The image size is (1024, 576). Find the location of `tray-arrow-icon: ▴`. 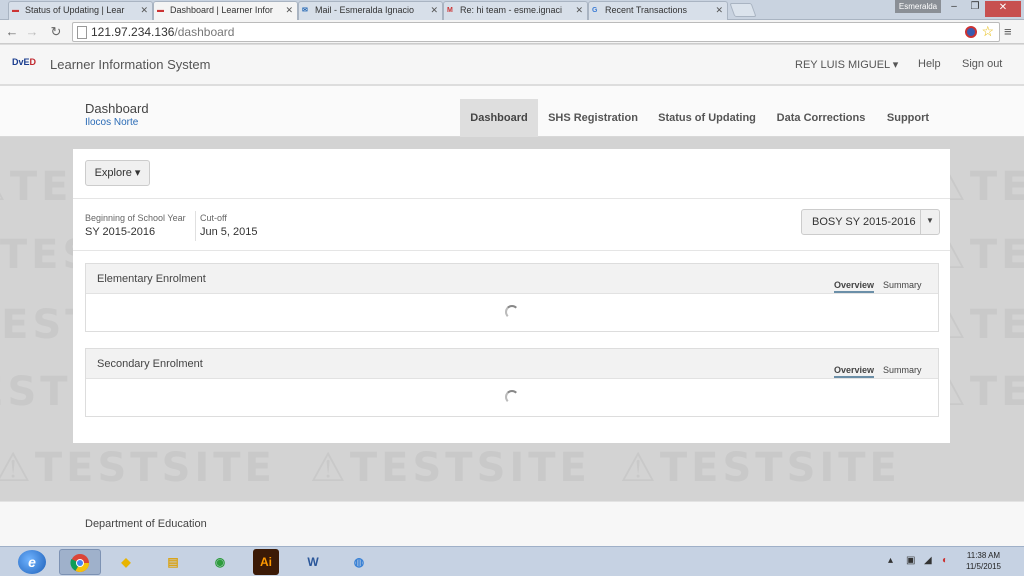

tray-arrow-icon: ▴ is located at coordinates (890, 560).